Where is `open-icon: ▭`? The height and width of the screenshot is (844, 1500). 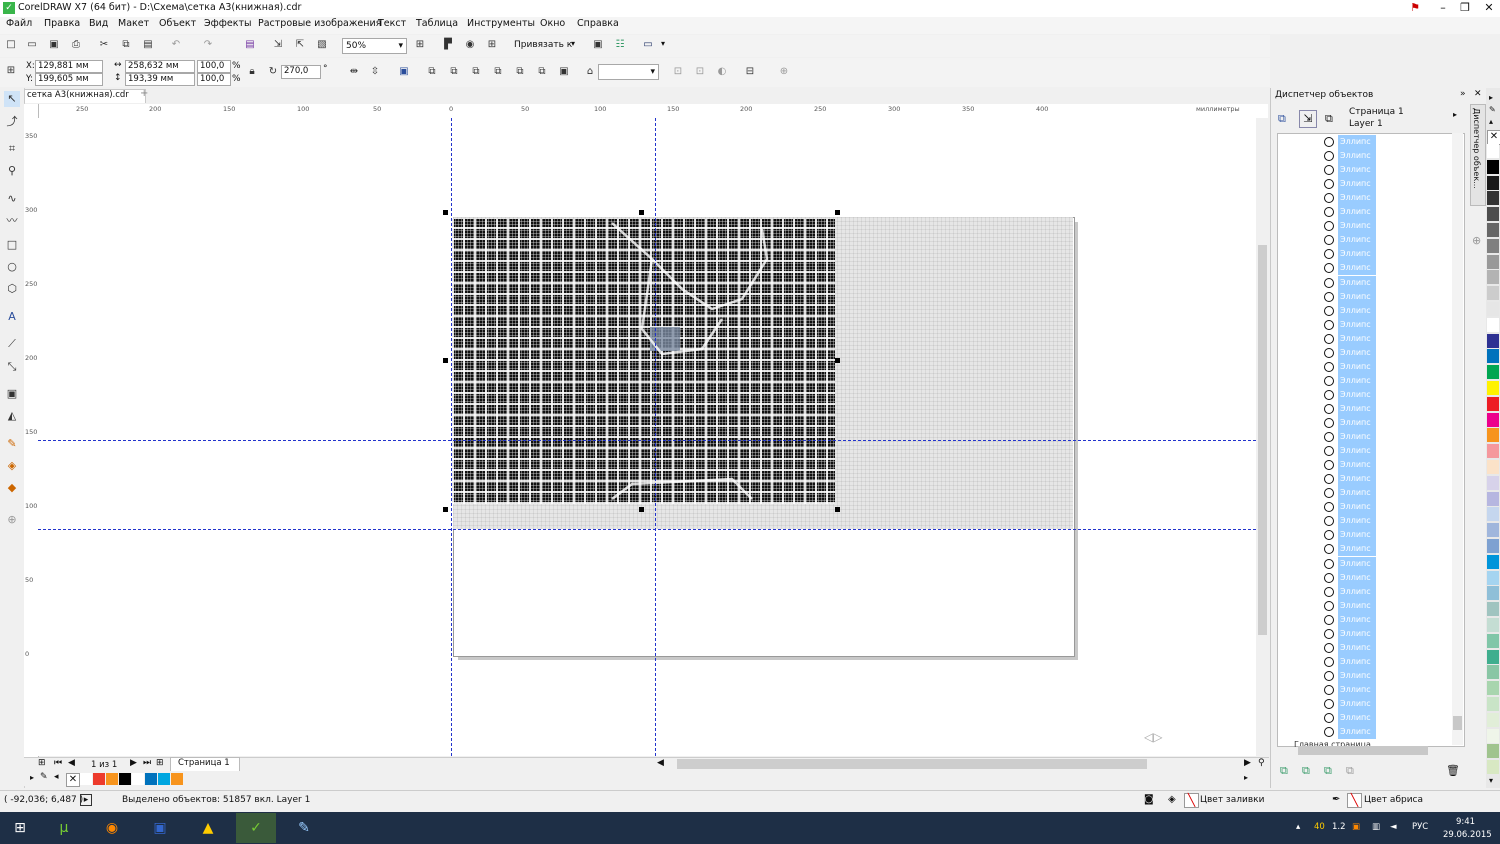 open-icon: ▭ is located at coordinates (32, 45).